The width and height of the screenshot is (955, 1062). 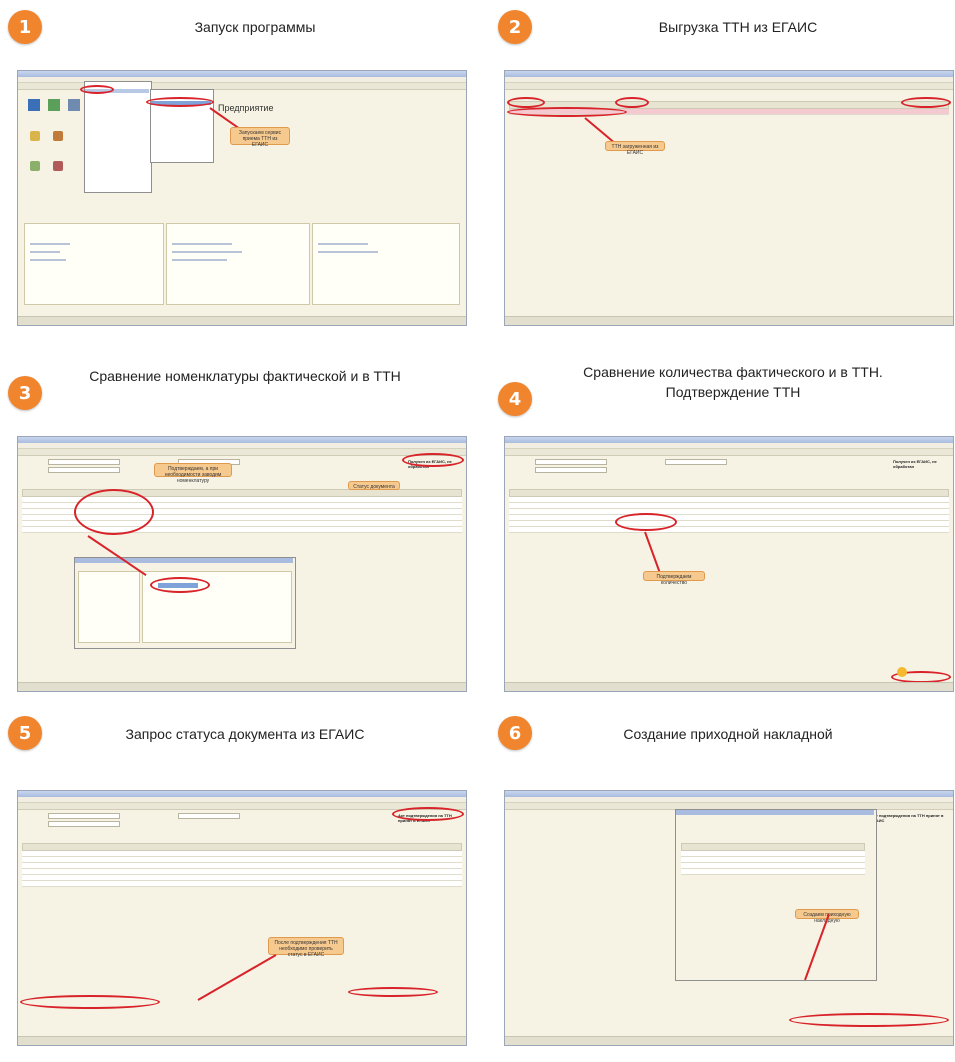 What do you see at coordinates (260, 137) in the screenshot?
I see `annotation: Запускаем сервис приема ТТН из ЕГАИС` at bounding box center [260, 137].